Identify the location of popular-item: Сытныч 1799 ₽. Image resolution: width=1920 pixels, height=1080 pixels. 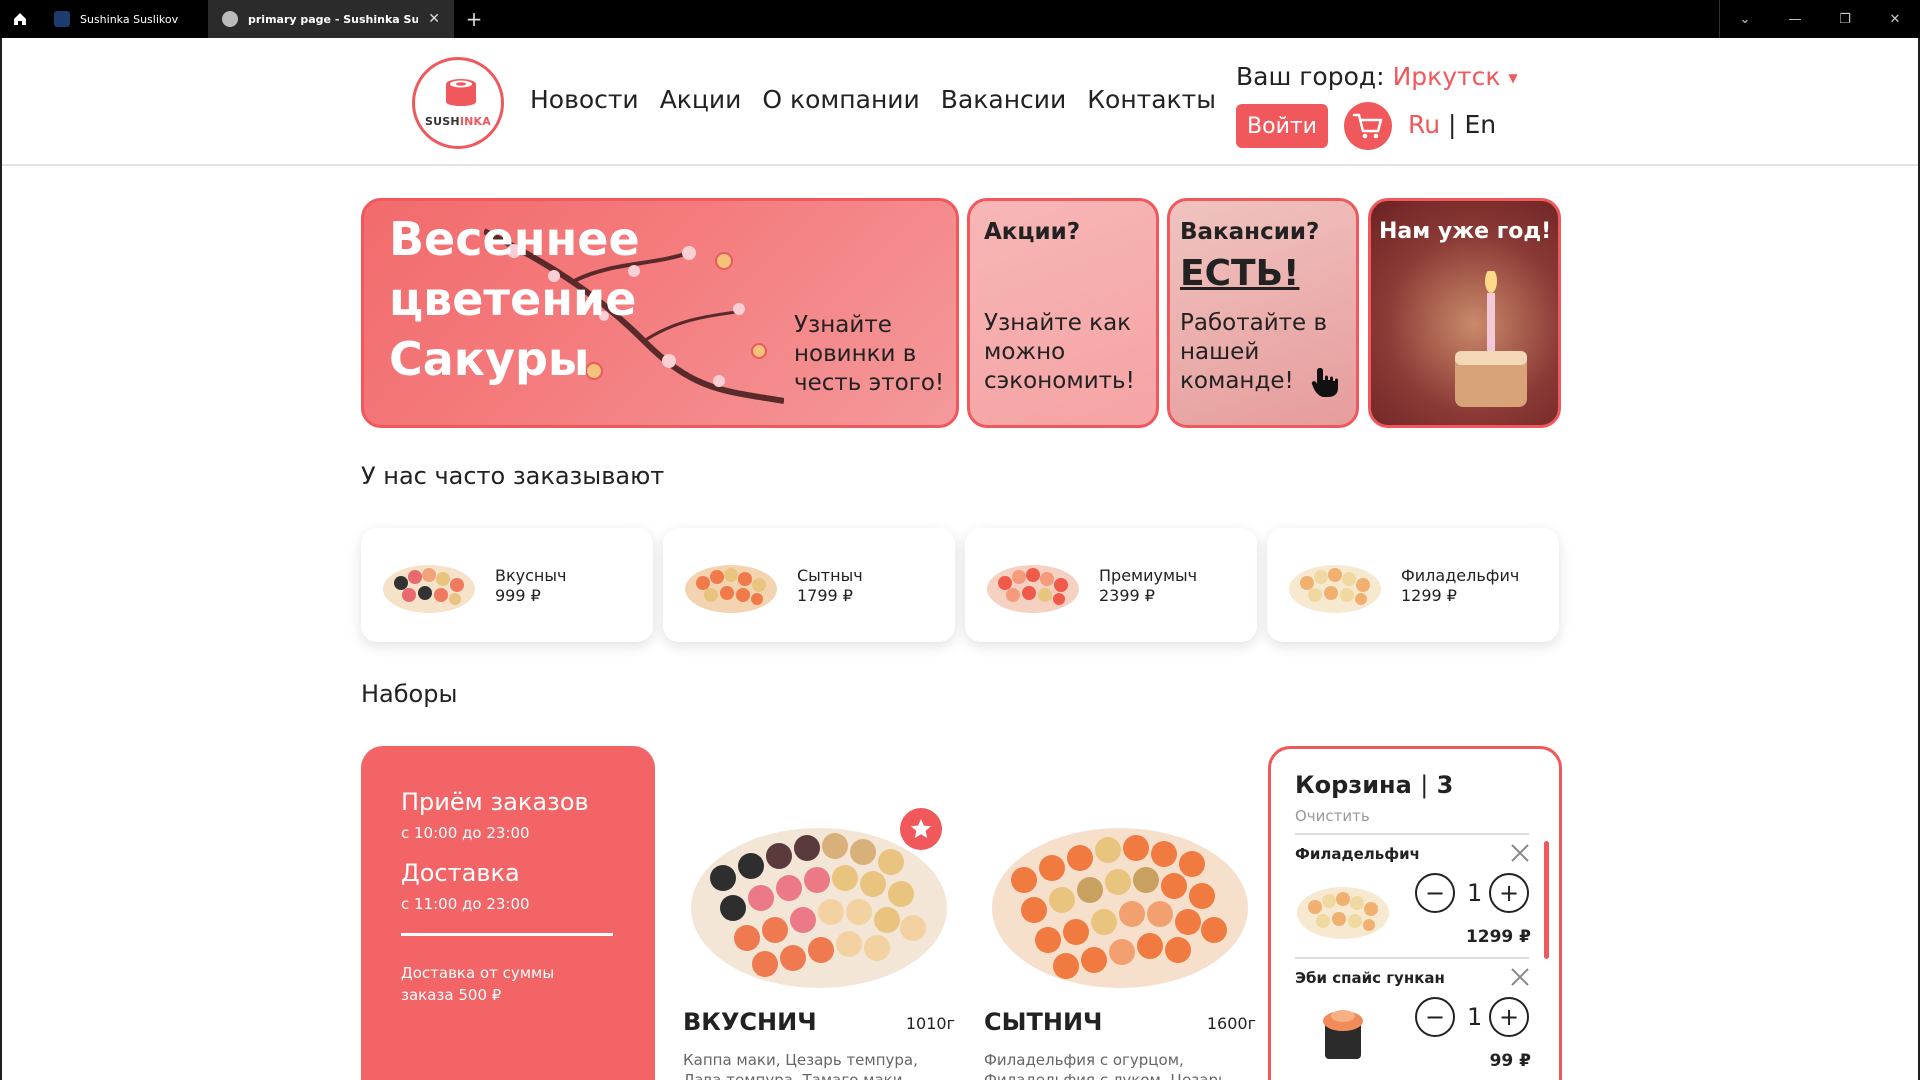
(809, 585).